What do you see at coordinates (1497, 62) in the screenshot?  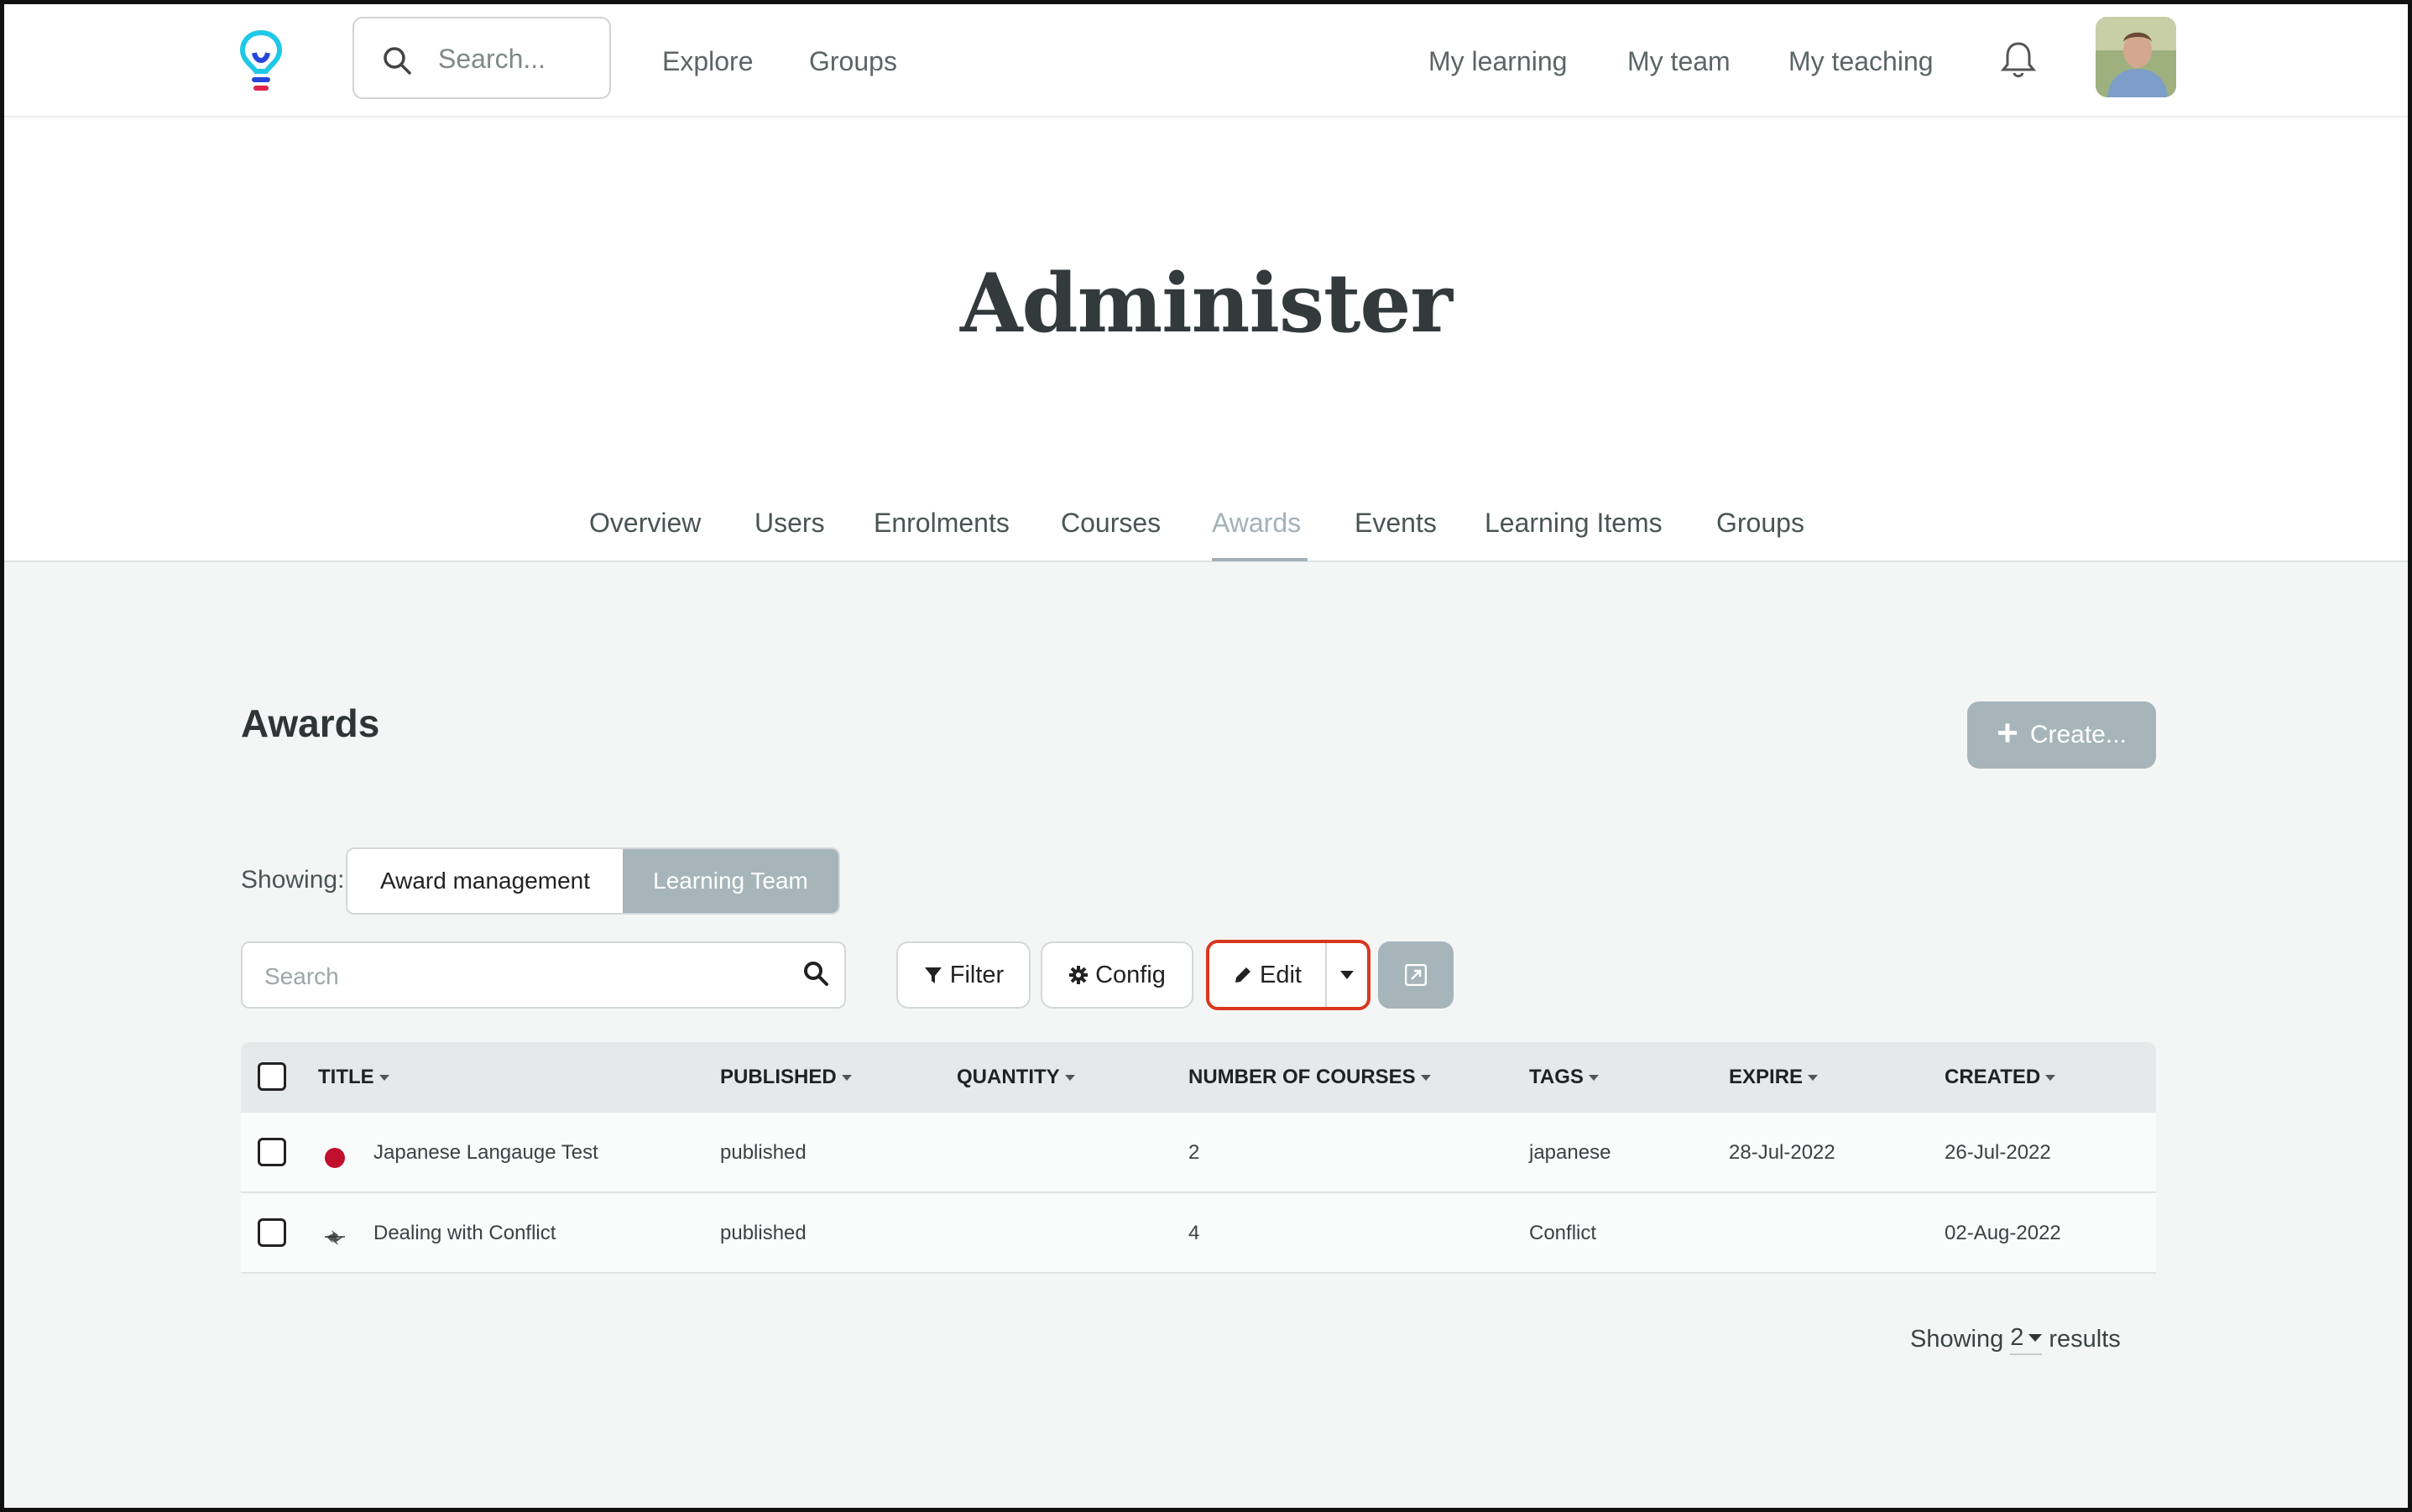 I see `nav-my-learning: My learning` at bounding box center [1497, 62].